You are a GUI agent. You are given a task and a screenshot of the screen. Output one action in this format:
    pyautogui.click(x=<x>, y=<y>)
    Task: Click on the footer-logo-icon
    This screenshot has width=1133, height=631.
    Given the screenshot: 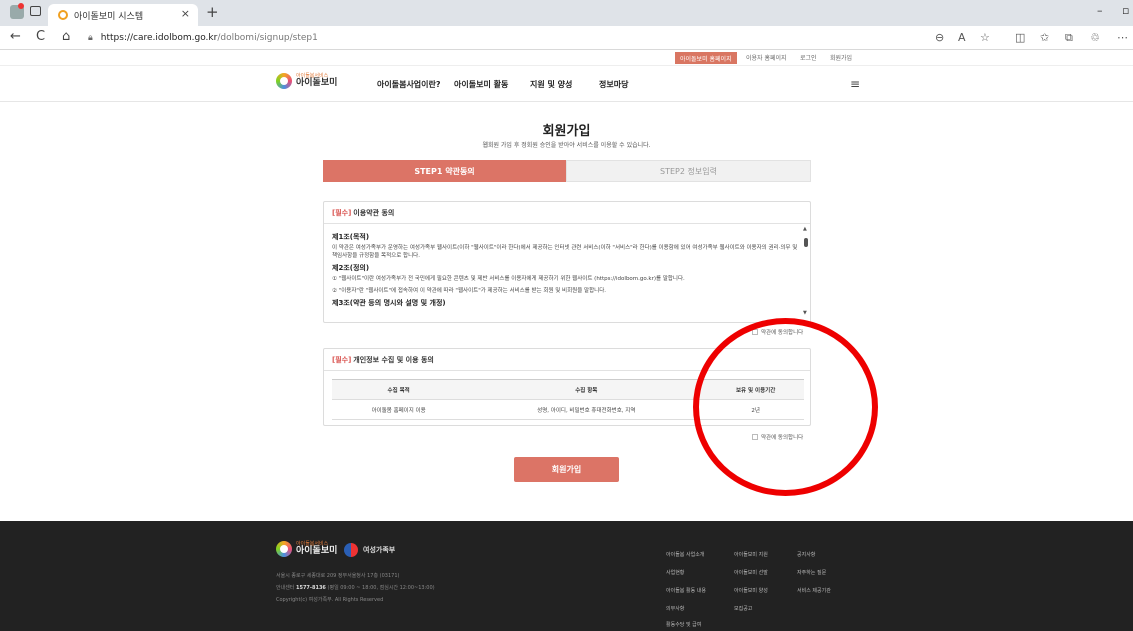 What is the action you would take?
    pyautogui.click(x=284, y=549)
    